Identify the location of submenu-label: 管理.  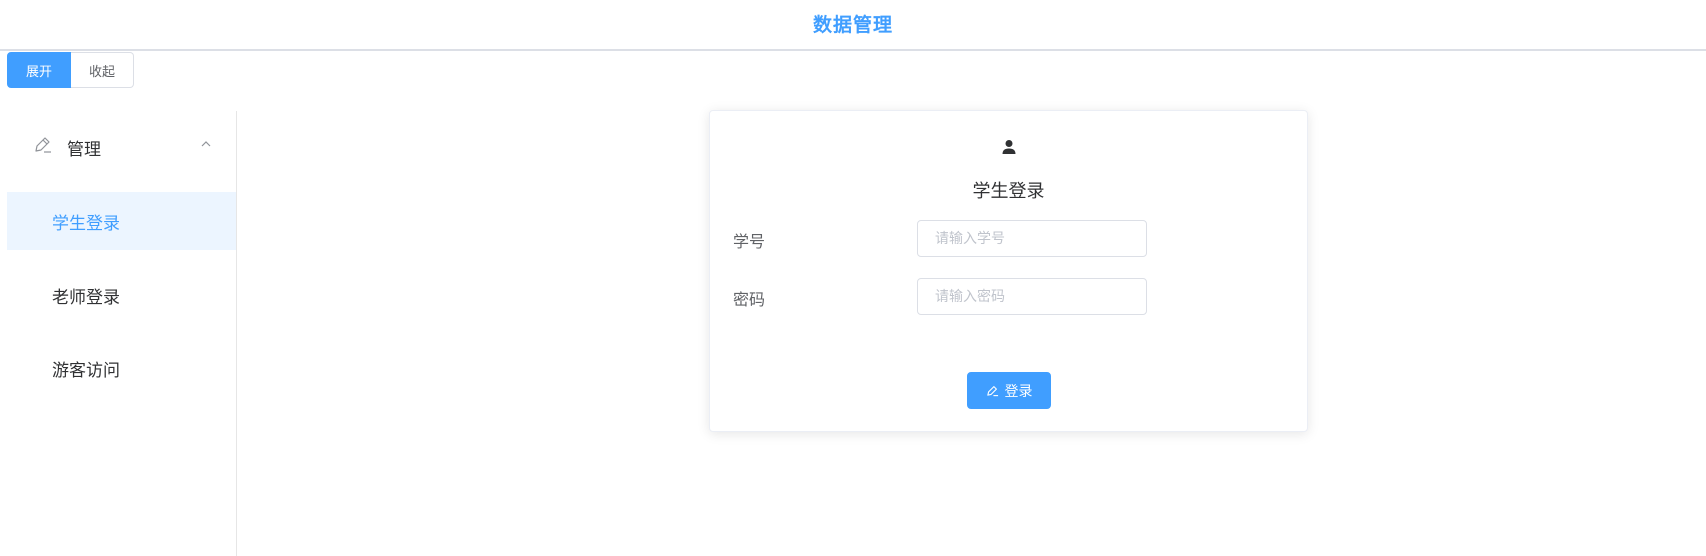
(84, 150).